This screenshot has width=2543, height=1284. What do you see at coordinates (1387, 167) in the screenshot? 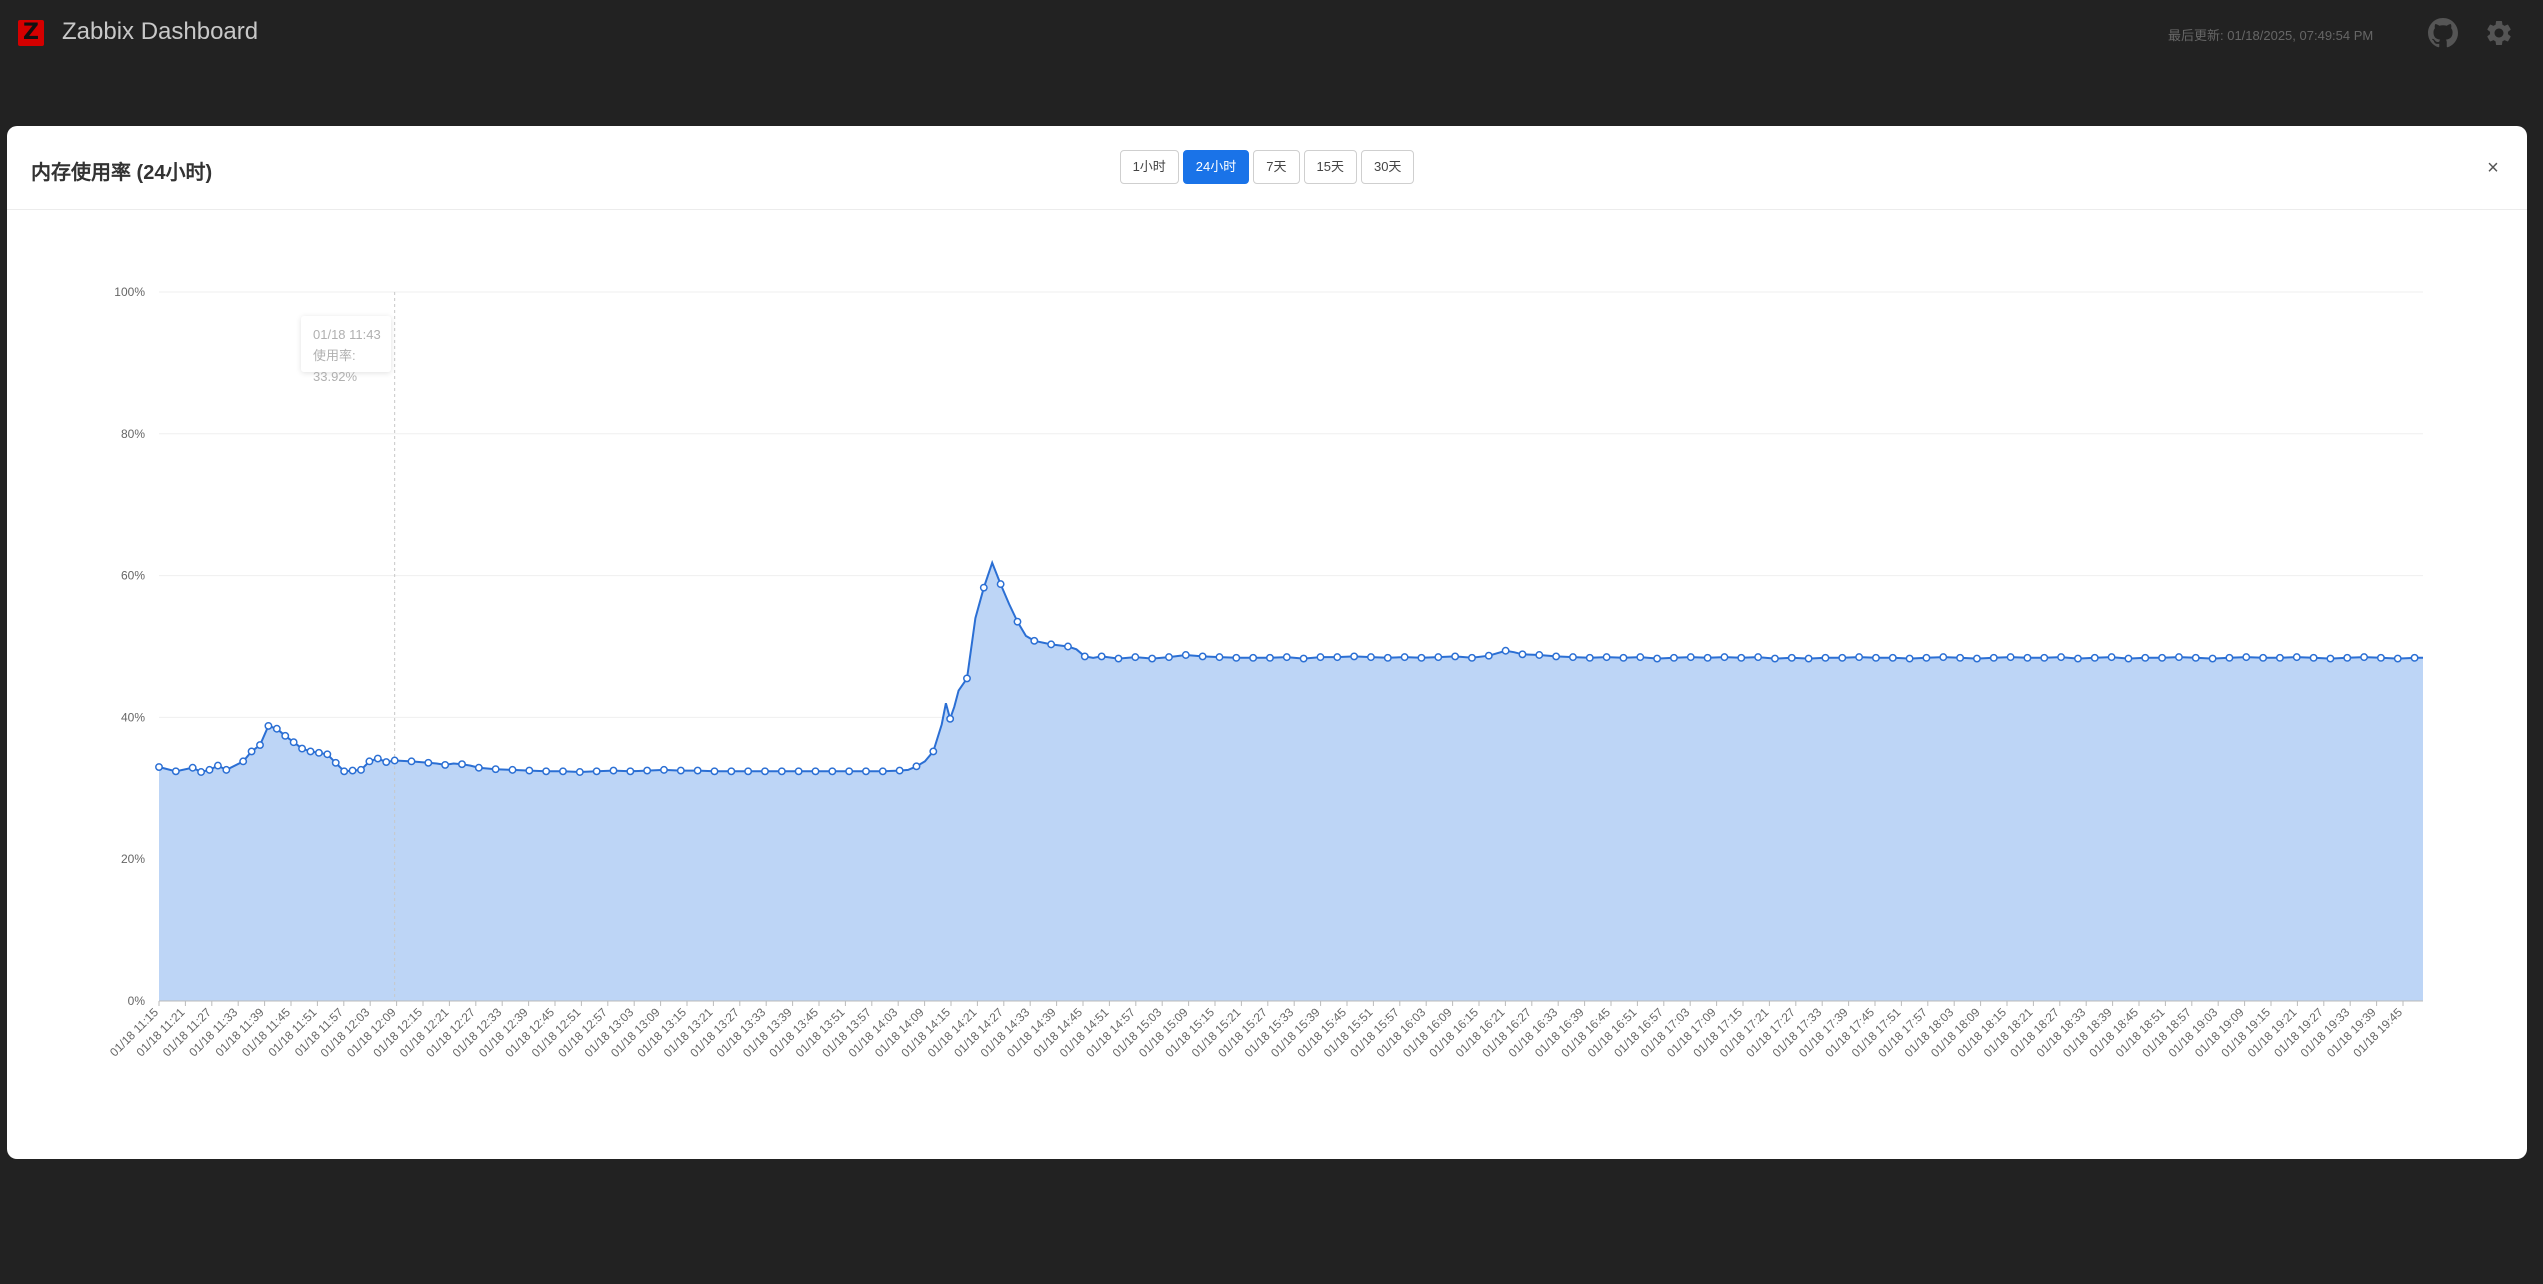
I see `range-button-30d: 30天` at bounding box center [1387, 167].